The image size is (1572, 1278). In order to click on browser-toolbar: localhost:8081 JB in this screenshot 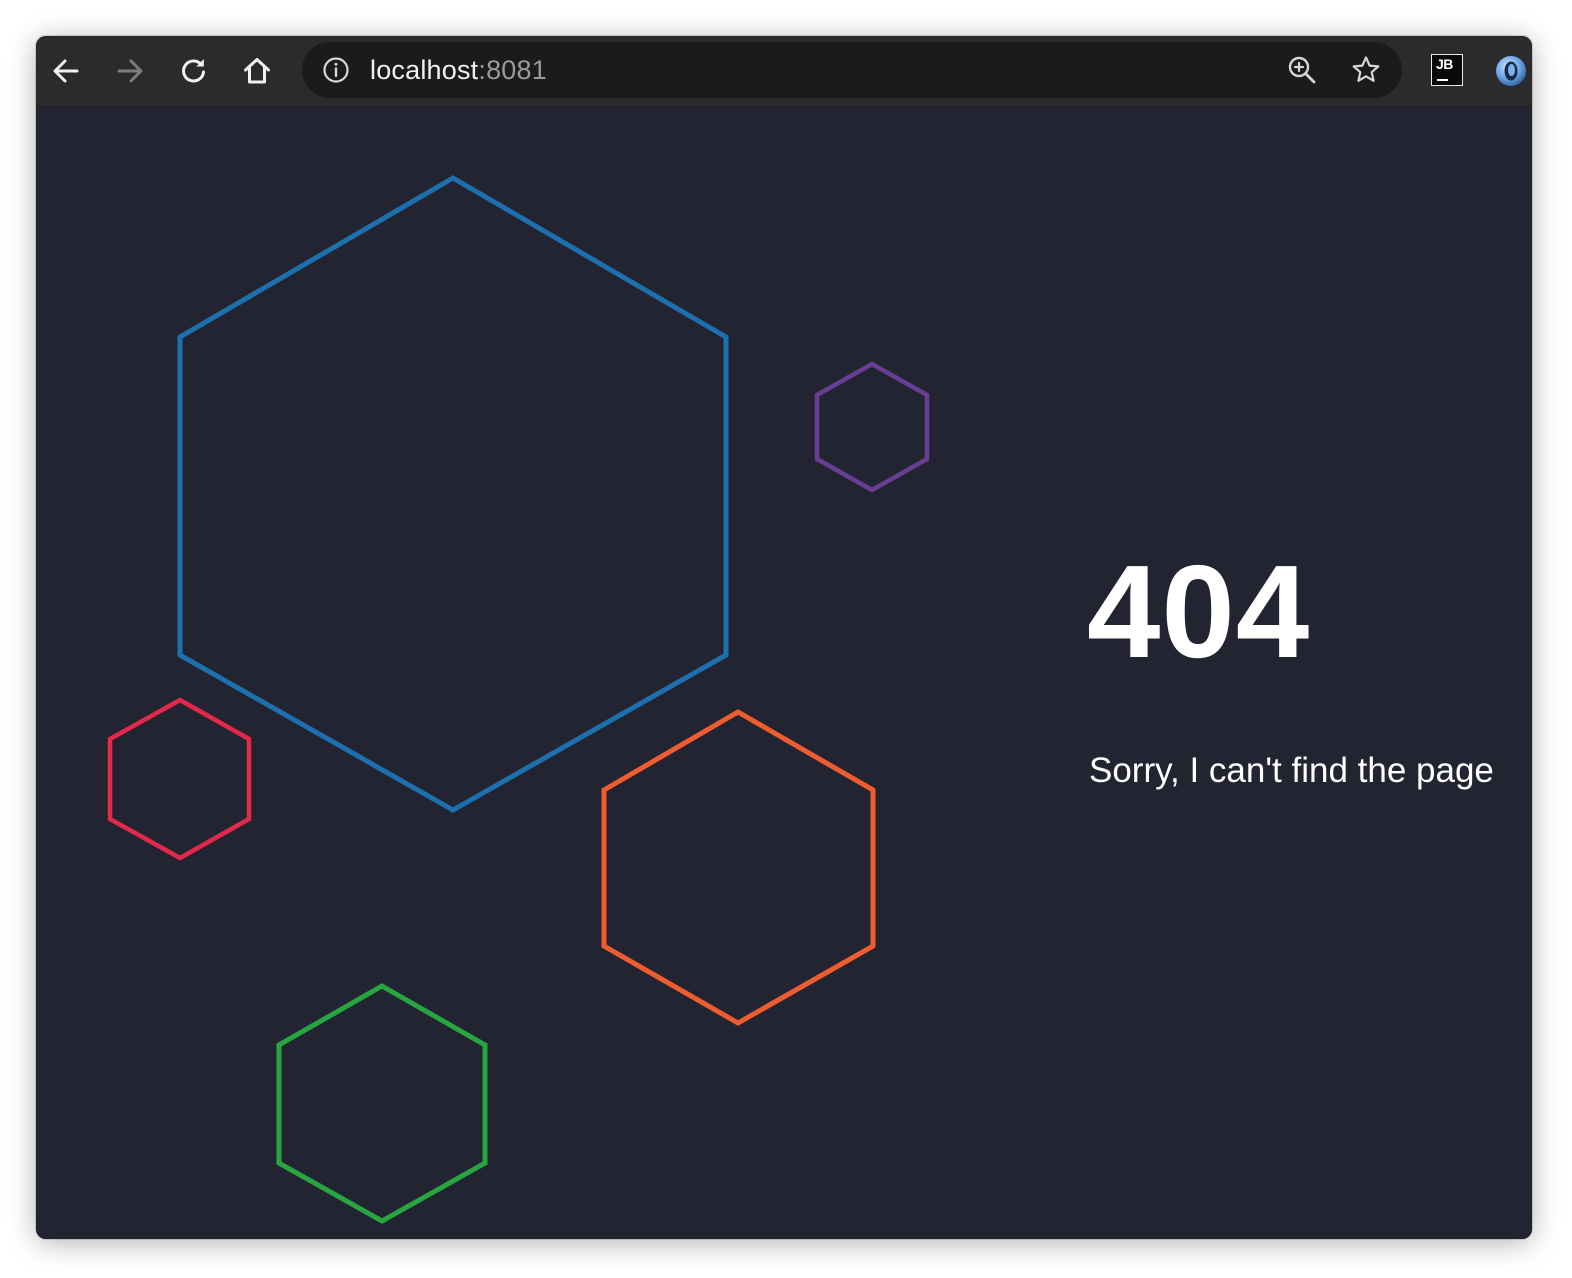, I will do `click(784, 71)`.